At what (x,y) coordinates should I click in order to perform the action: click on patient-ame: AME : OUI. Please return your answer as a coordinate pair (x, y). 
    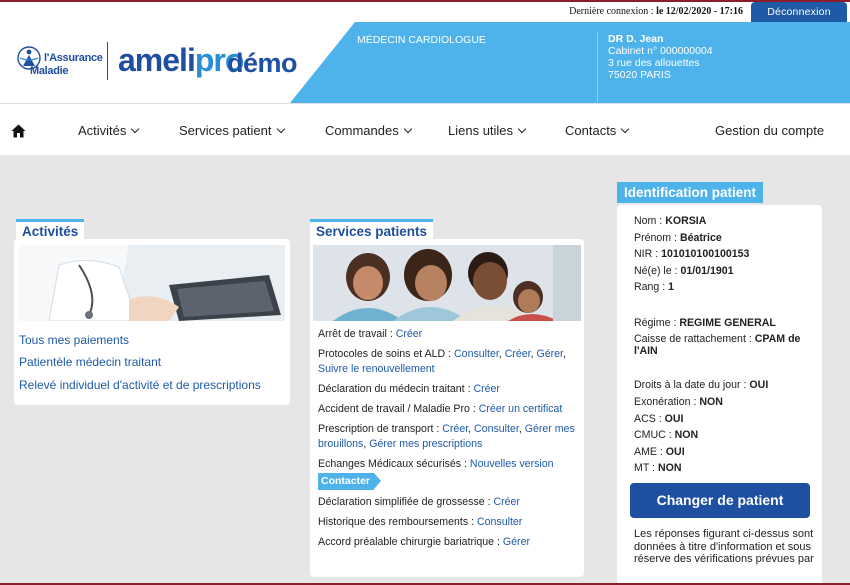
    Looking at the image, I should click on (659, 452).